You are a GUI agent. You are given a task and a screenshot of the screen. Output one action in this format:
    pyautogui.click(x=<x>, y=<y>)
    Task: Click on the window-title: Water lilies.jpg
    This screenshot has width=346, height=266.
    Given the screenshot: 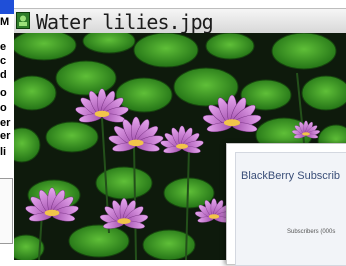 What is the action you would take?
    pyautogui.click(x=125, y=22)
    